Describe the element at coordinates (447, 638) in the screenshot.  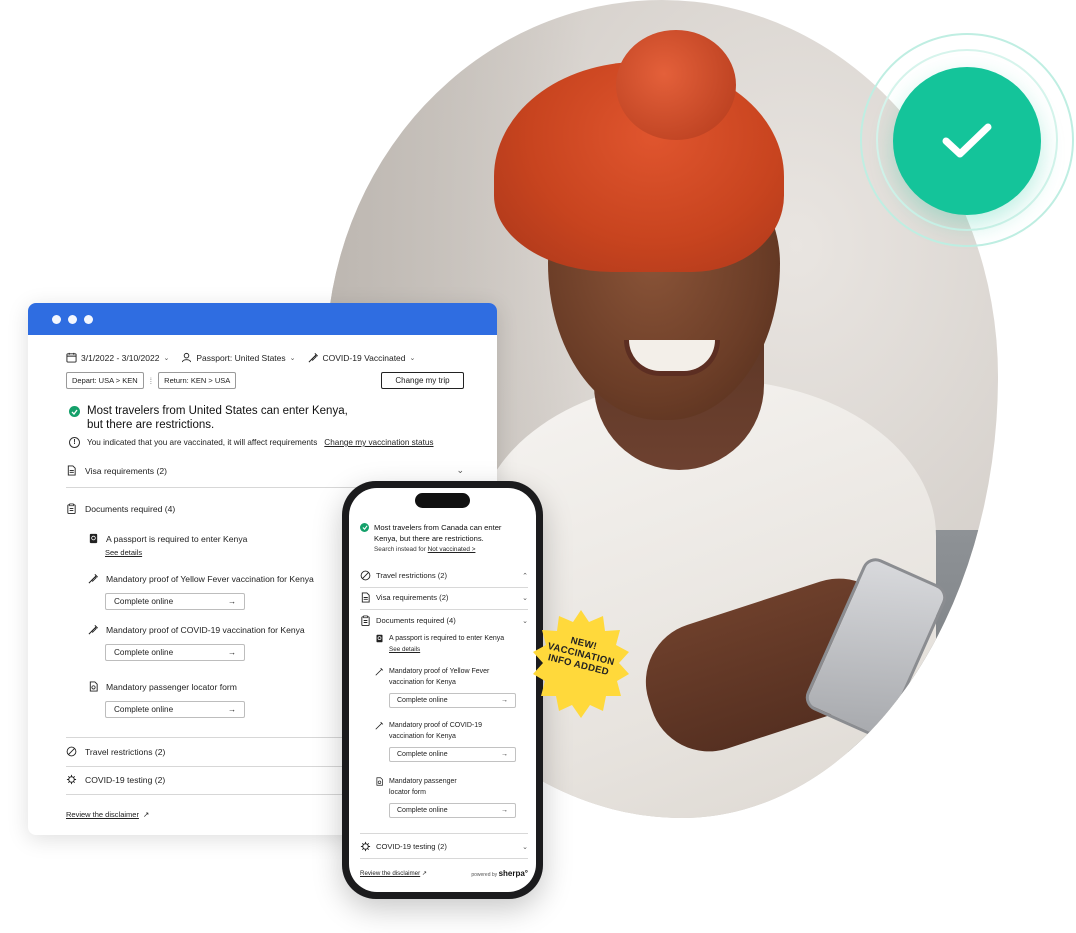
I see `phone-requirement-text: A passport is required to enter Kenya` at that location.